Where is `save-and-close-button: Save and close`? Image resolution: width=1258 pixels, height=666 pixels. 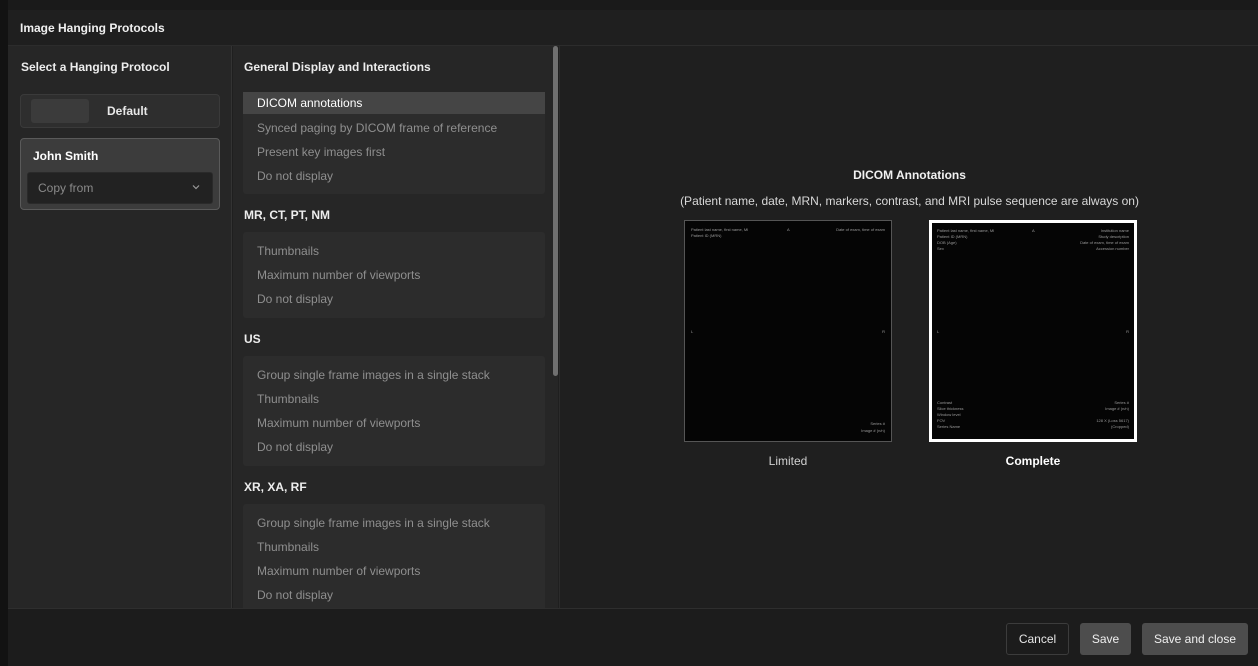
save-and-close-button: Save and close is located at coordinates (1195, 639).